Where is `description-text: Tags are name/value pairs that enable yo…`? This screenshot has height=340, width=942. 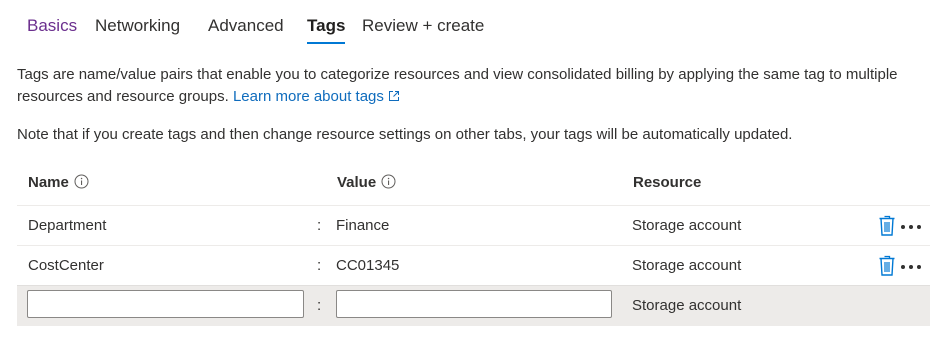 description-text: Tags are name/value pairs that enable yo… is located at coordinates (457, 85).